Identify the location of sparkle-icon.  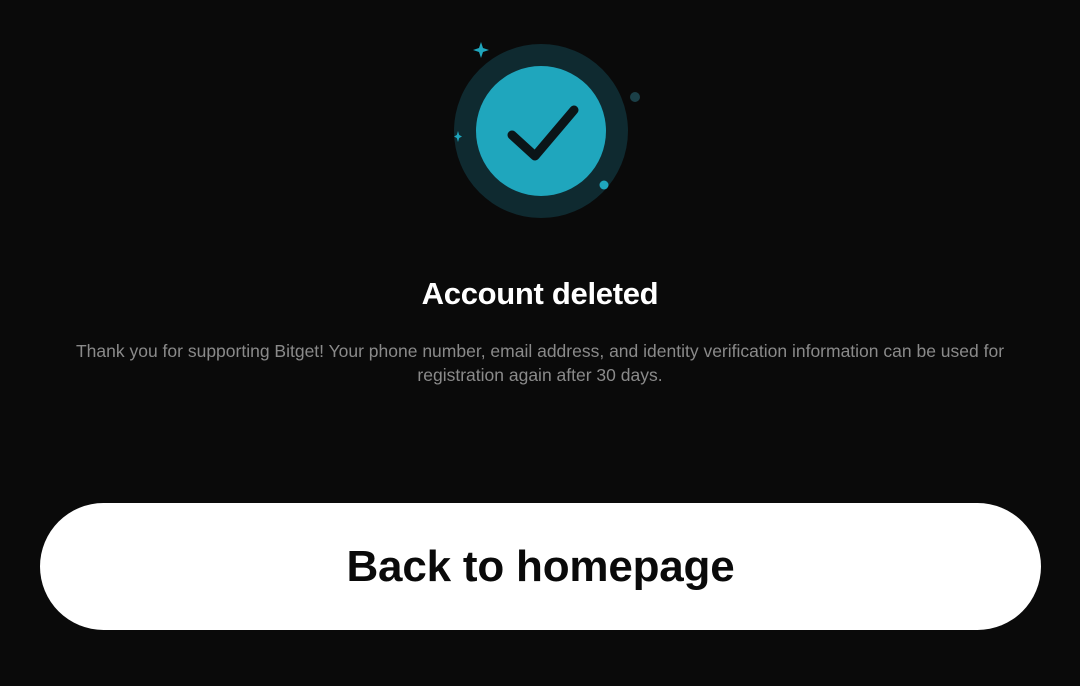
(481, 50).